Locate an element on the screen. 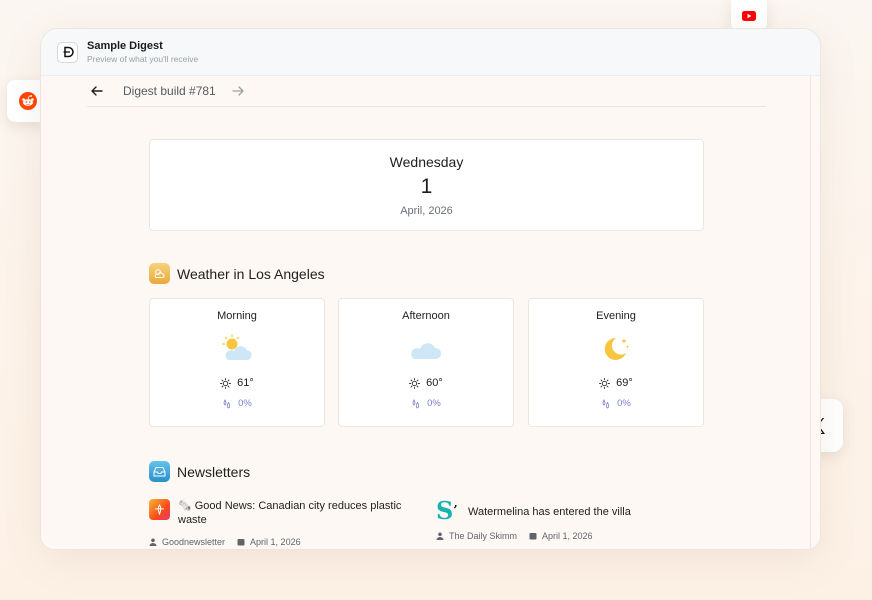 This screenshot has height=600, width=872. forward-button is located at coordinates (238, 91).